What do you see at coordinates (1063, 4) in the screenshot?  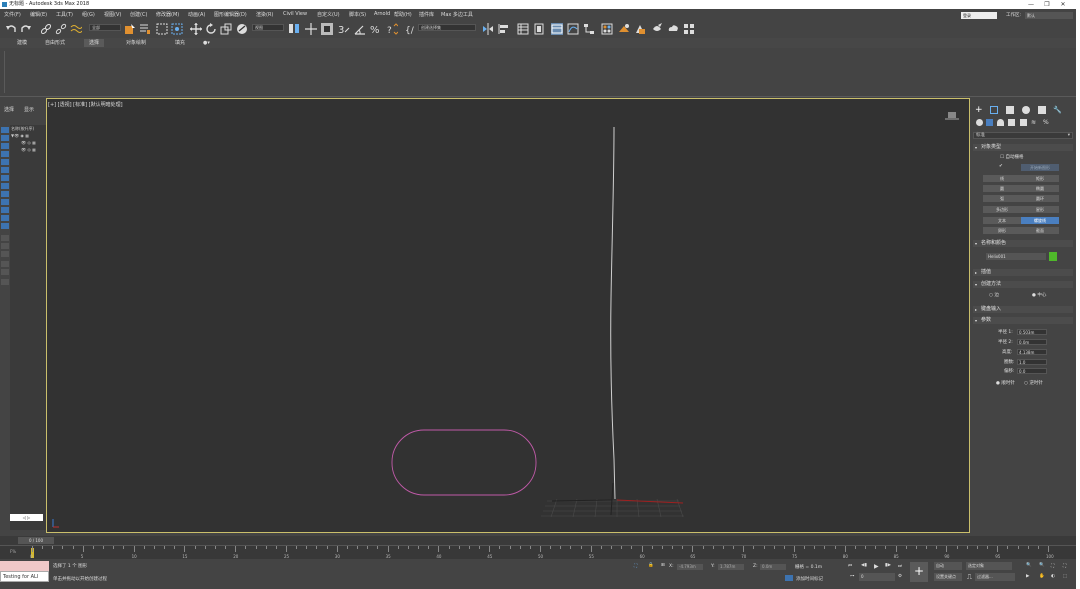 I see `close-button: ✕` at bounding box center [1063, 4].